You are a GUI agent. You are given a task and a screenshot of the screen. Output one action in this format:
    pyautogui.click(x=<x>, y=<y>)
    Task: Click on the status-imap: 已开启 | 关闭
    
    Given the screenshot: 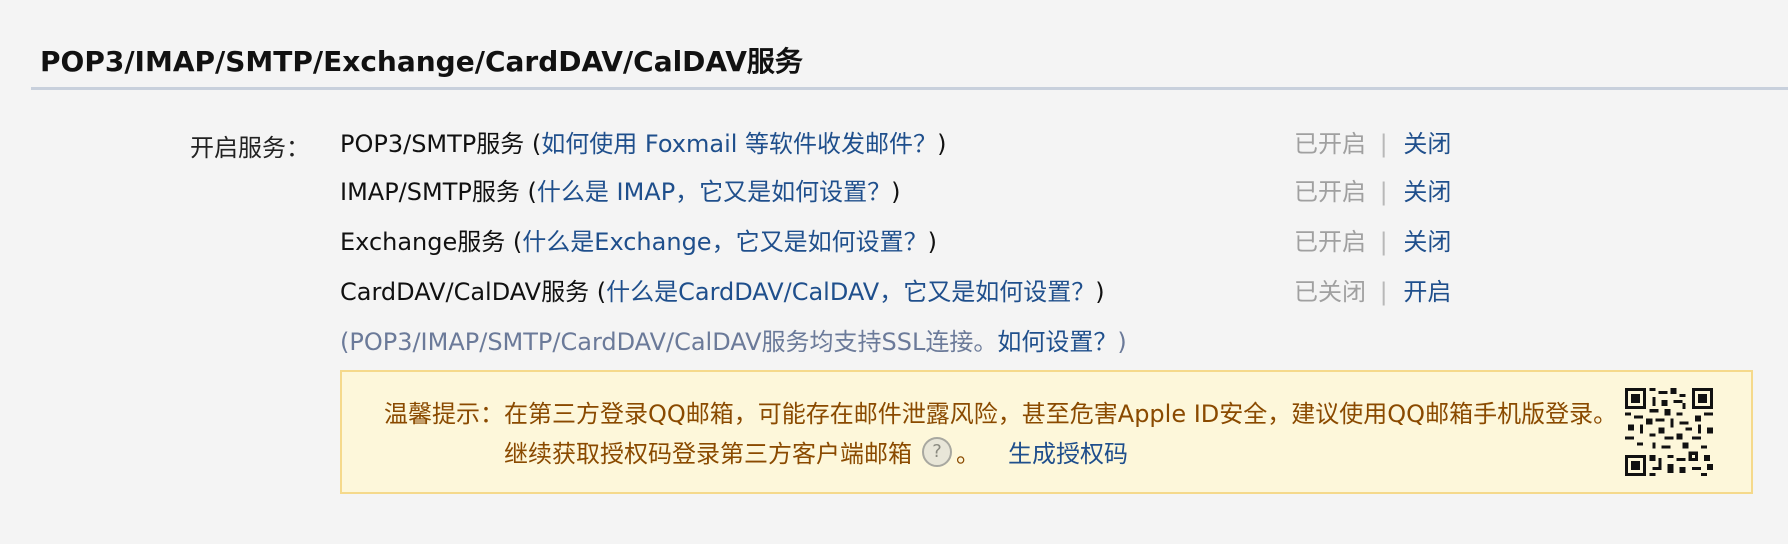 What is the action you would take?
    pyautogui.click(x=1372, y=190)
    